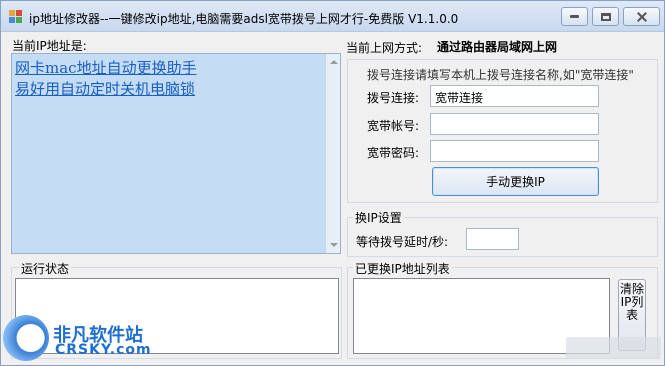 This screenshot has width=665, height=366. What do you see at coordinates (497, 47) in the screenshot?
I see `connection-method-value: 通过路由器局域网上网` at bounding box center [497, 47].